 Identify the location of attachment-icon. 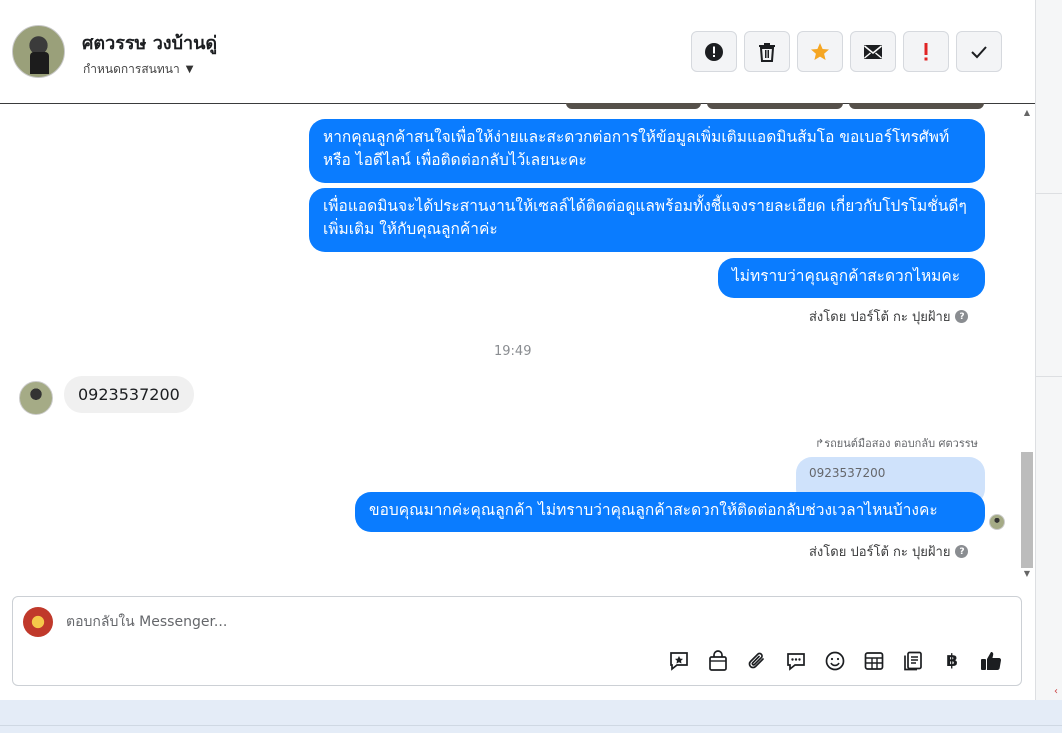
(757, 661).